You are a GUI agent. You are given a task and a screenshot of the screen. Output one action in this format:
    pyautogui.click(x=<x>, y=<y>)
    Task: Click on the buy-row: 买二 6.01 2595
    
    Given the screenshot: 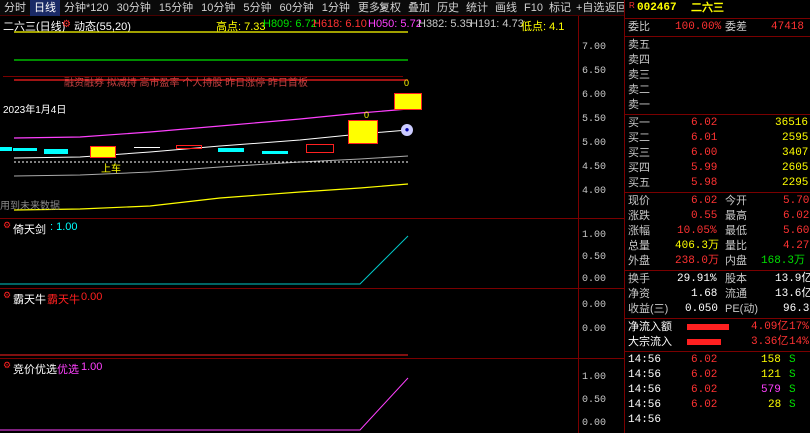 What is the action you would take?
    pyautogui.click(x=717, y=138)
    